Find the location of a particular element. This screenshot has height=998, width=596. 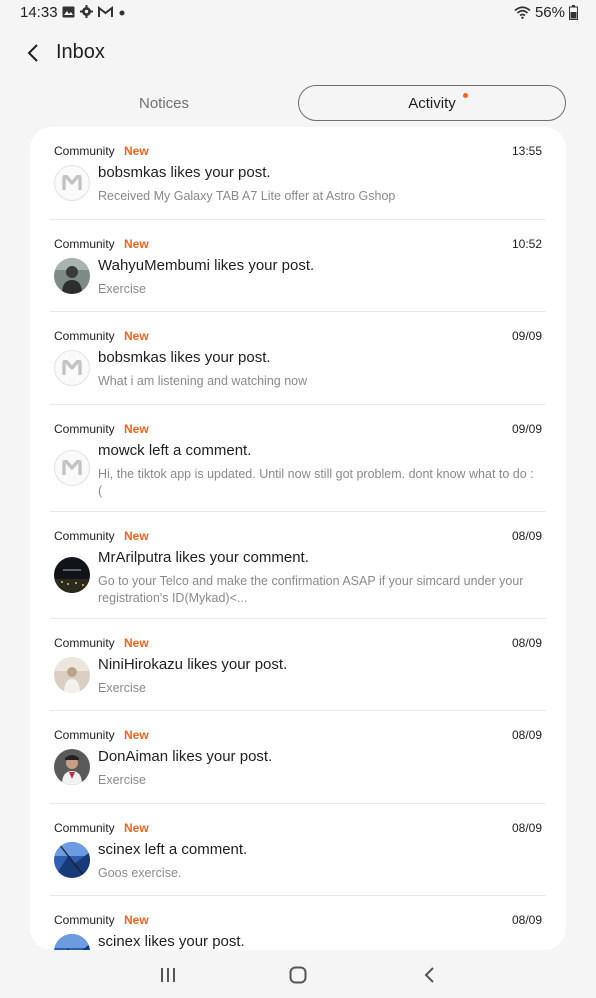

item-time: 13:55 is located at coordinates (526, 151).